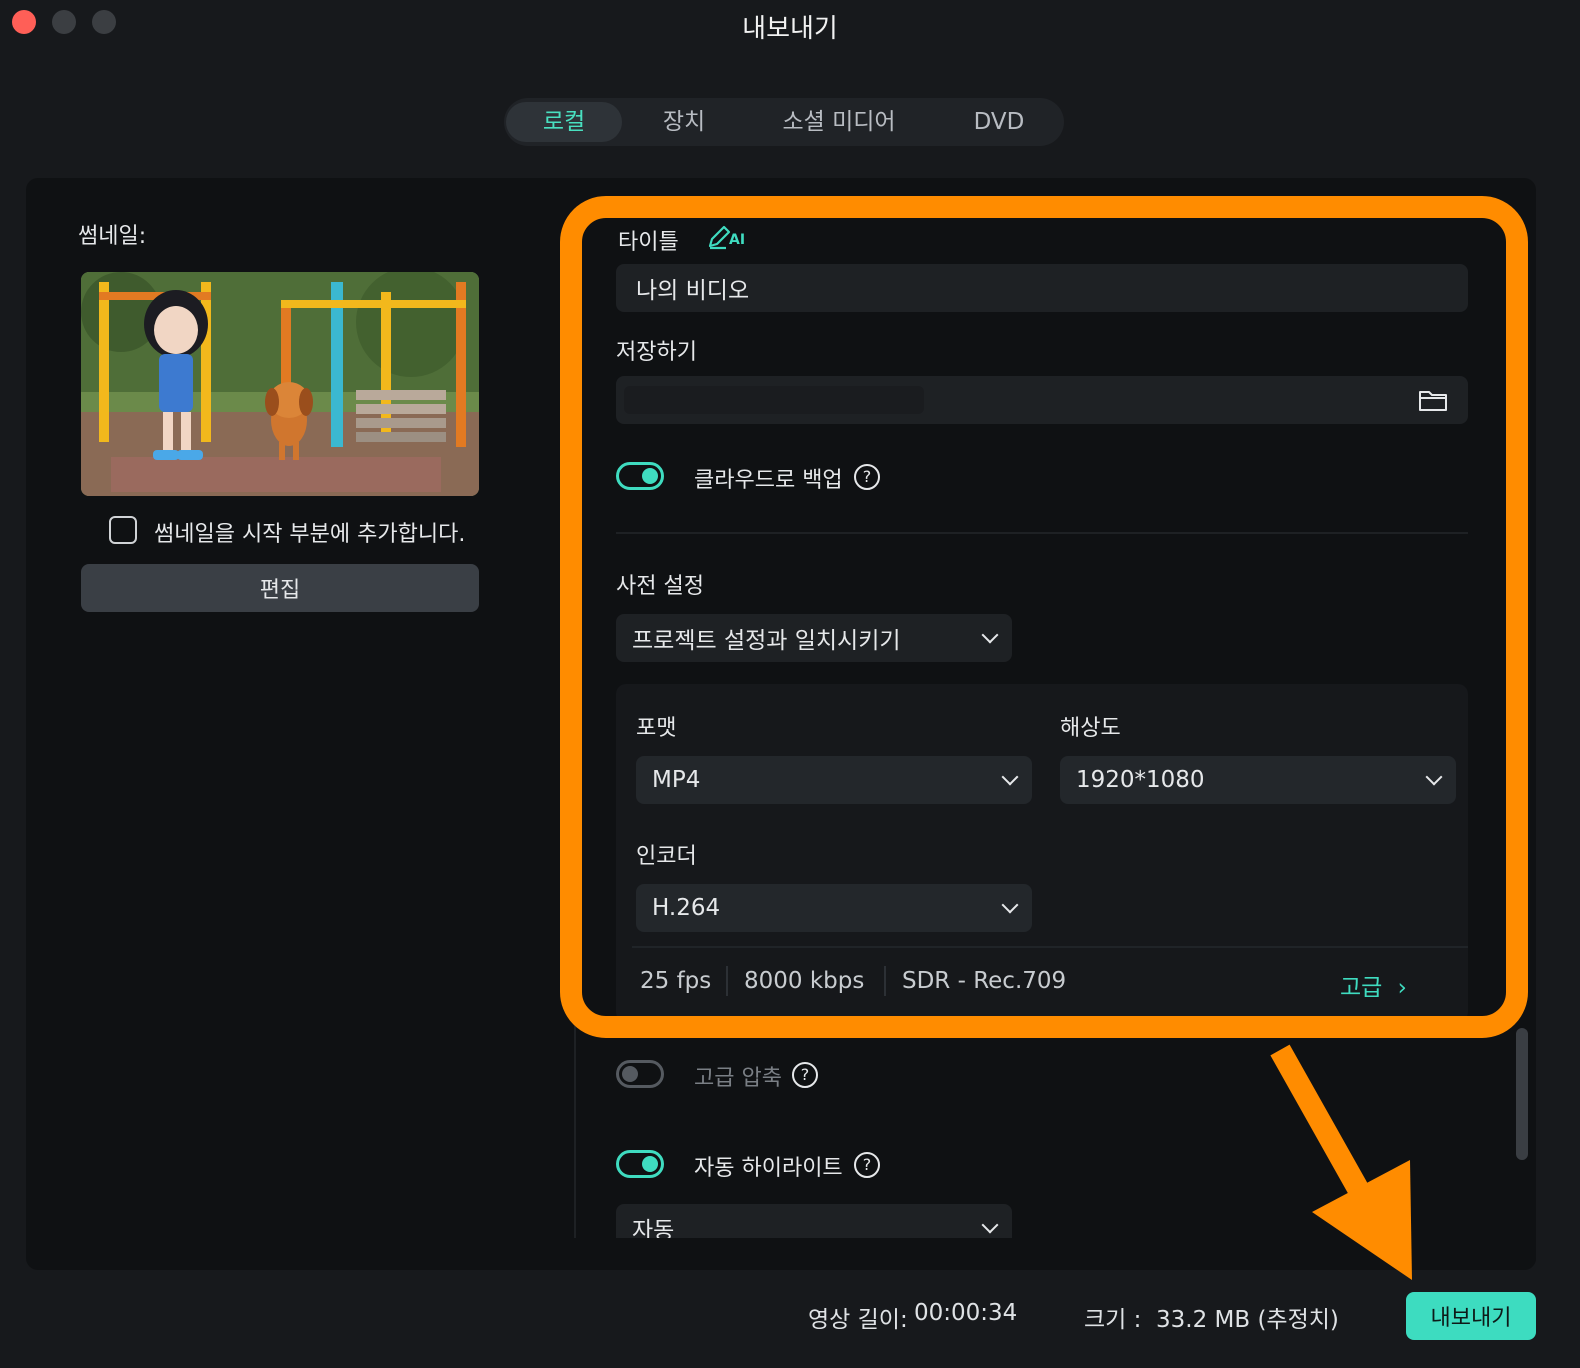 This screenshot has height=1368, width=1580. I want to click on settings-scrollbar, so click(1522, 1094).